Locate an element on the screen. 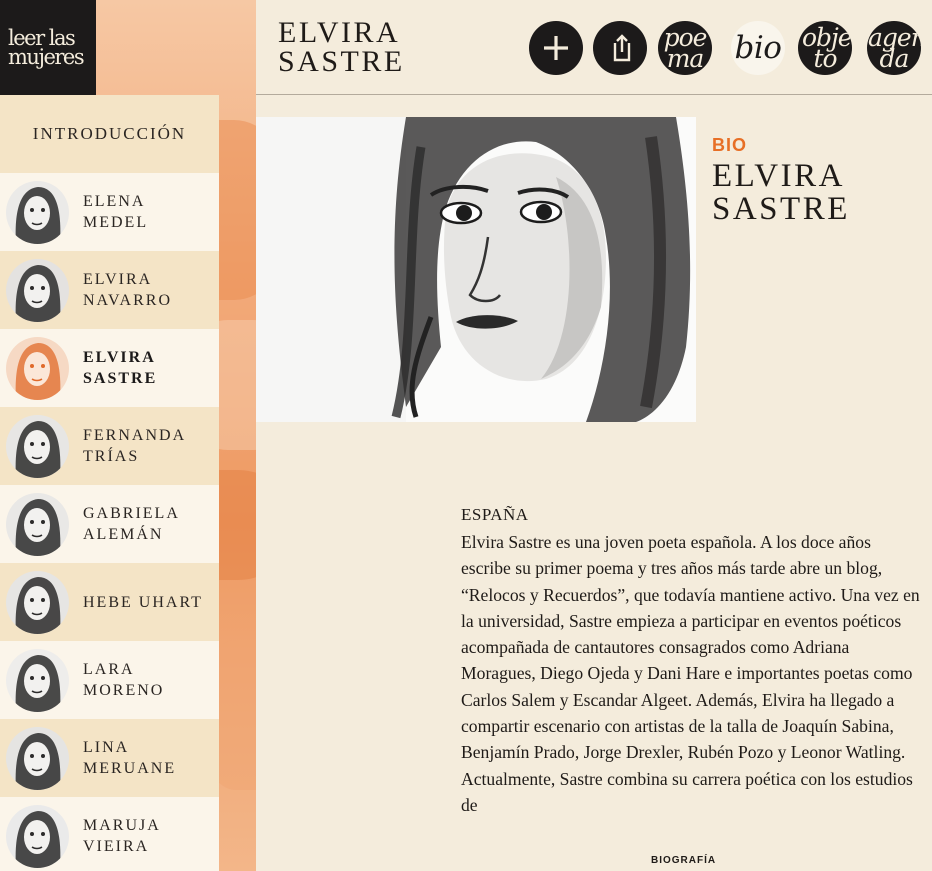  bio-button: bio is located at coordinates (758, 48).